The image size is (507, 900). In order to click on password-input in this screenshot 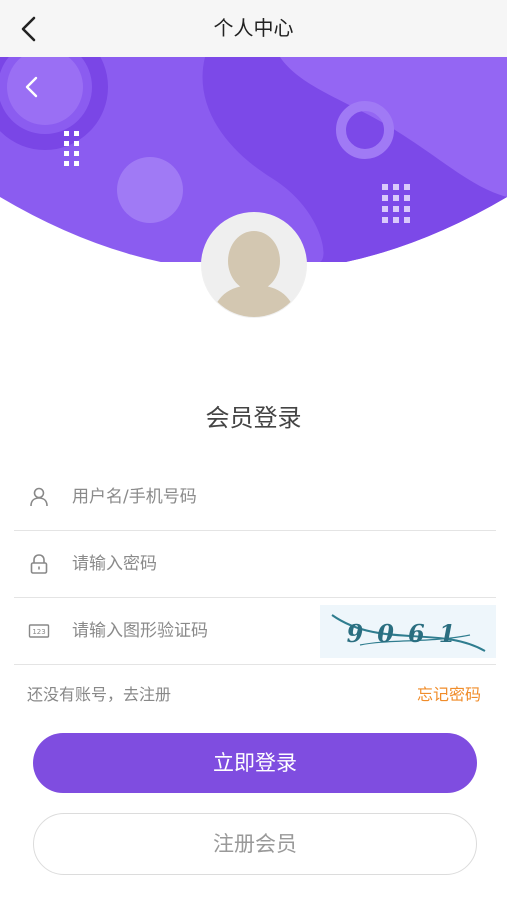, I will do `click(192, 564)`.